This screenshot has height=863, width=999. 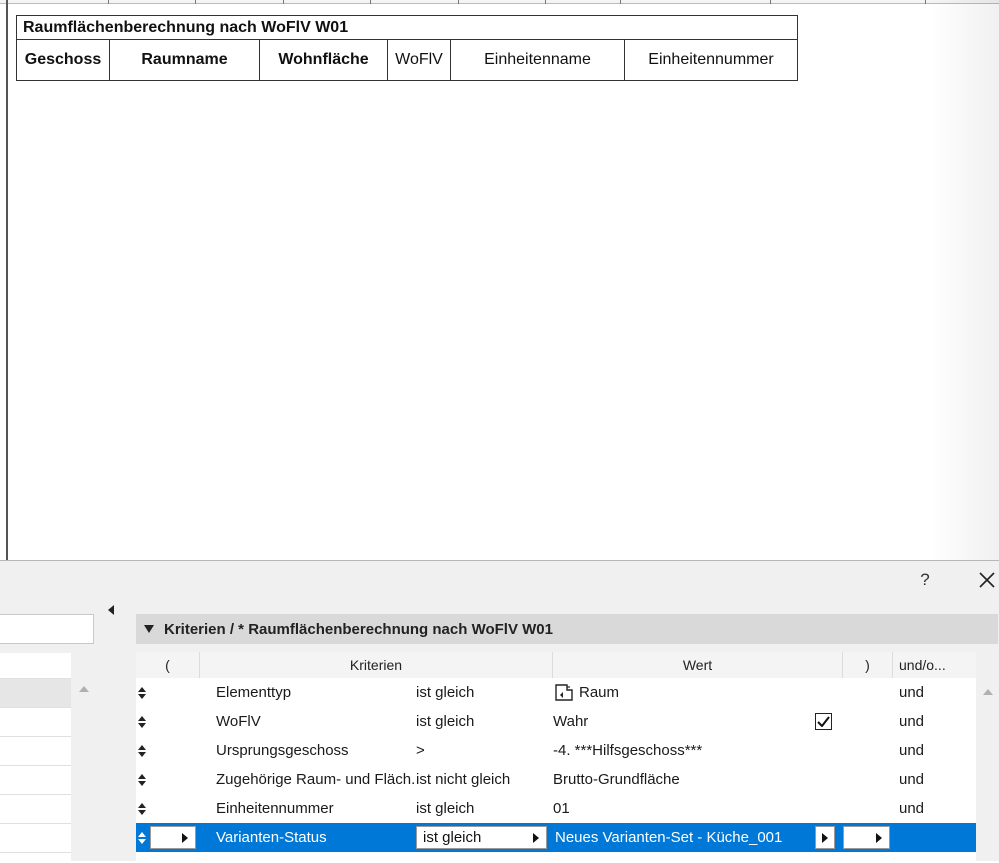 I want to click on column-header-einheitennummer: Einheitennummer, so click(x=711, y=59).